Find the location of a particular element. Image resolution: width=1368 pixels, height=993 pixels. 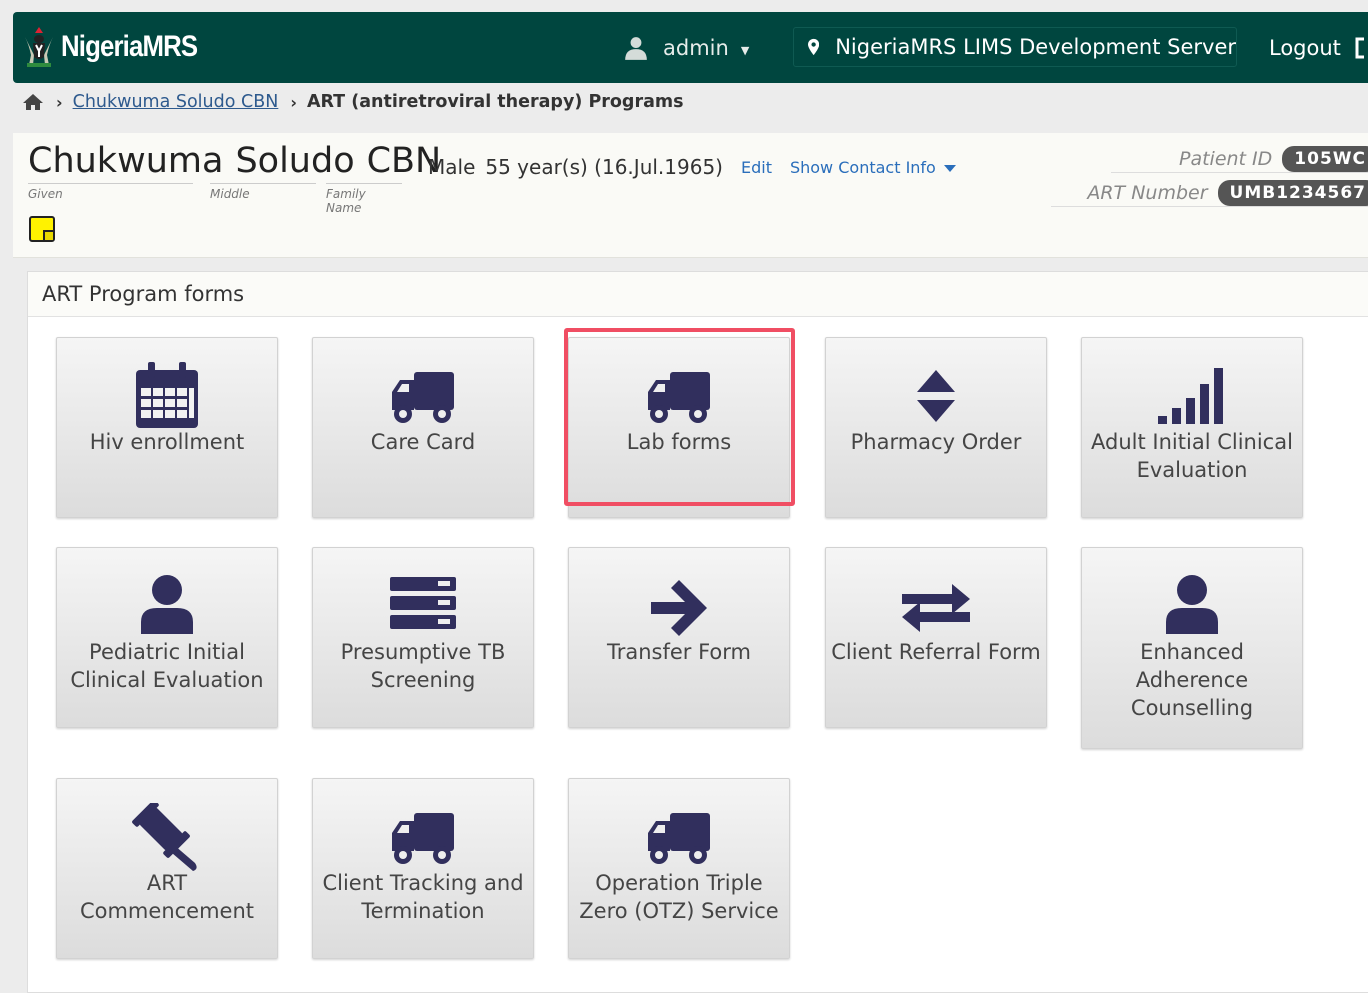

tile-label: Operation Triple Zero (OTZ) Service is located at coordinates (679, 897).